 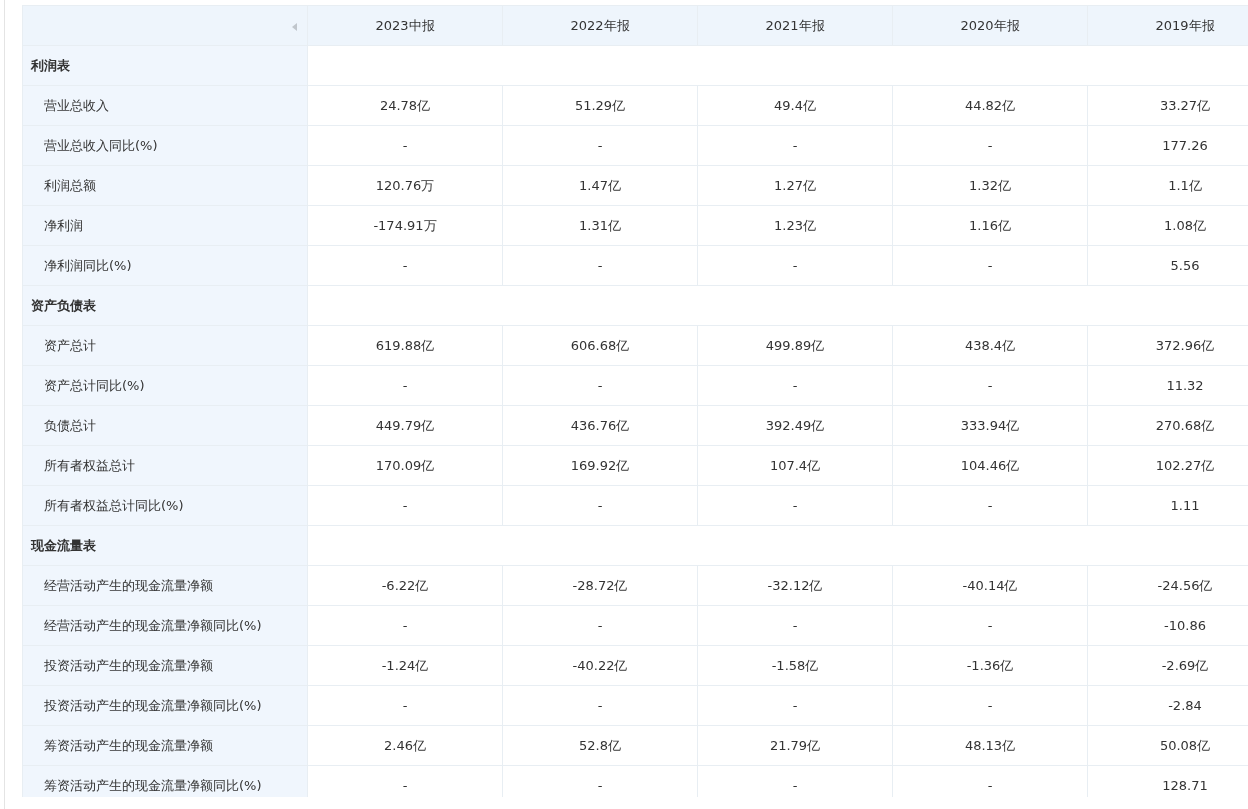 What do you see at coordinates (63, 305) in the screenshot?
I see `section-title: 资产负债表` at bounding box center [63, 305].